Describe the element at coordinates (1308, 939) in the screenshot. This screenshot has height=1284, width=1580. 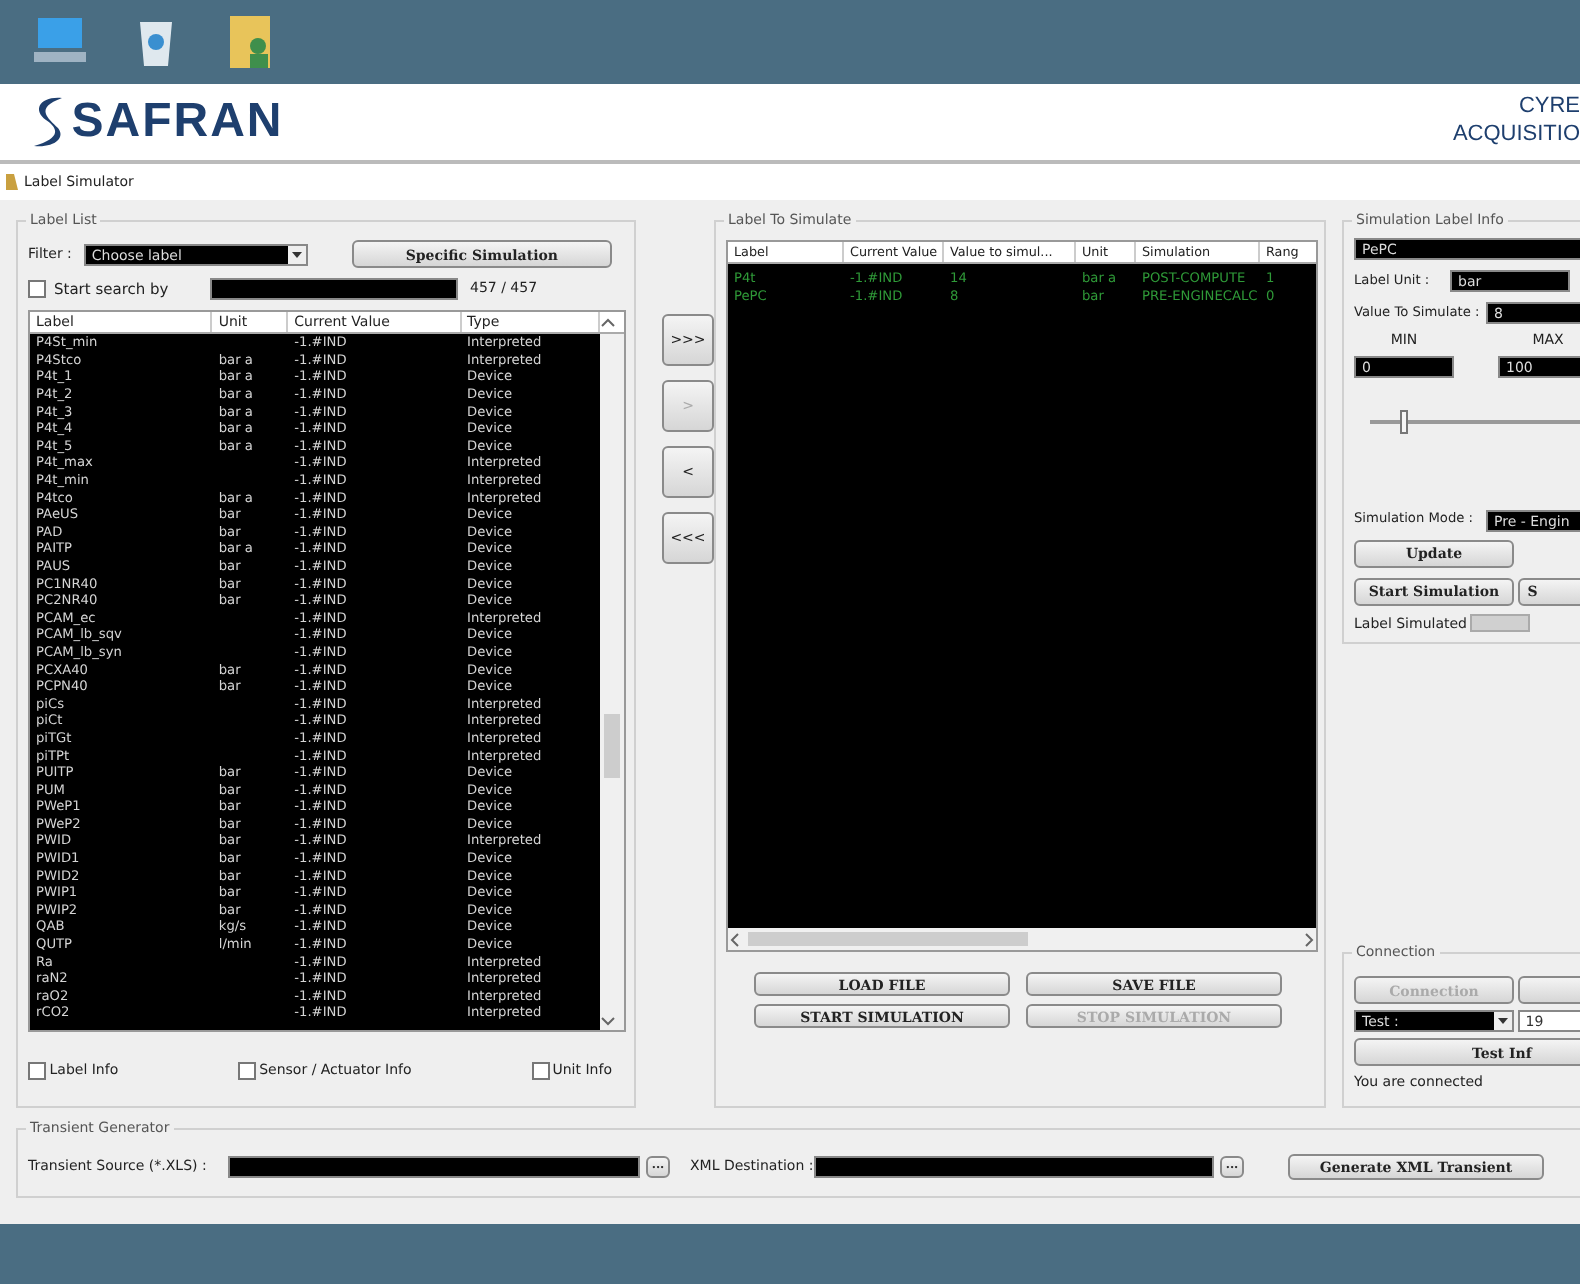
I see `scroll-right-icon` at that location.